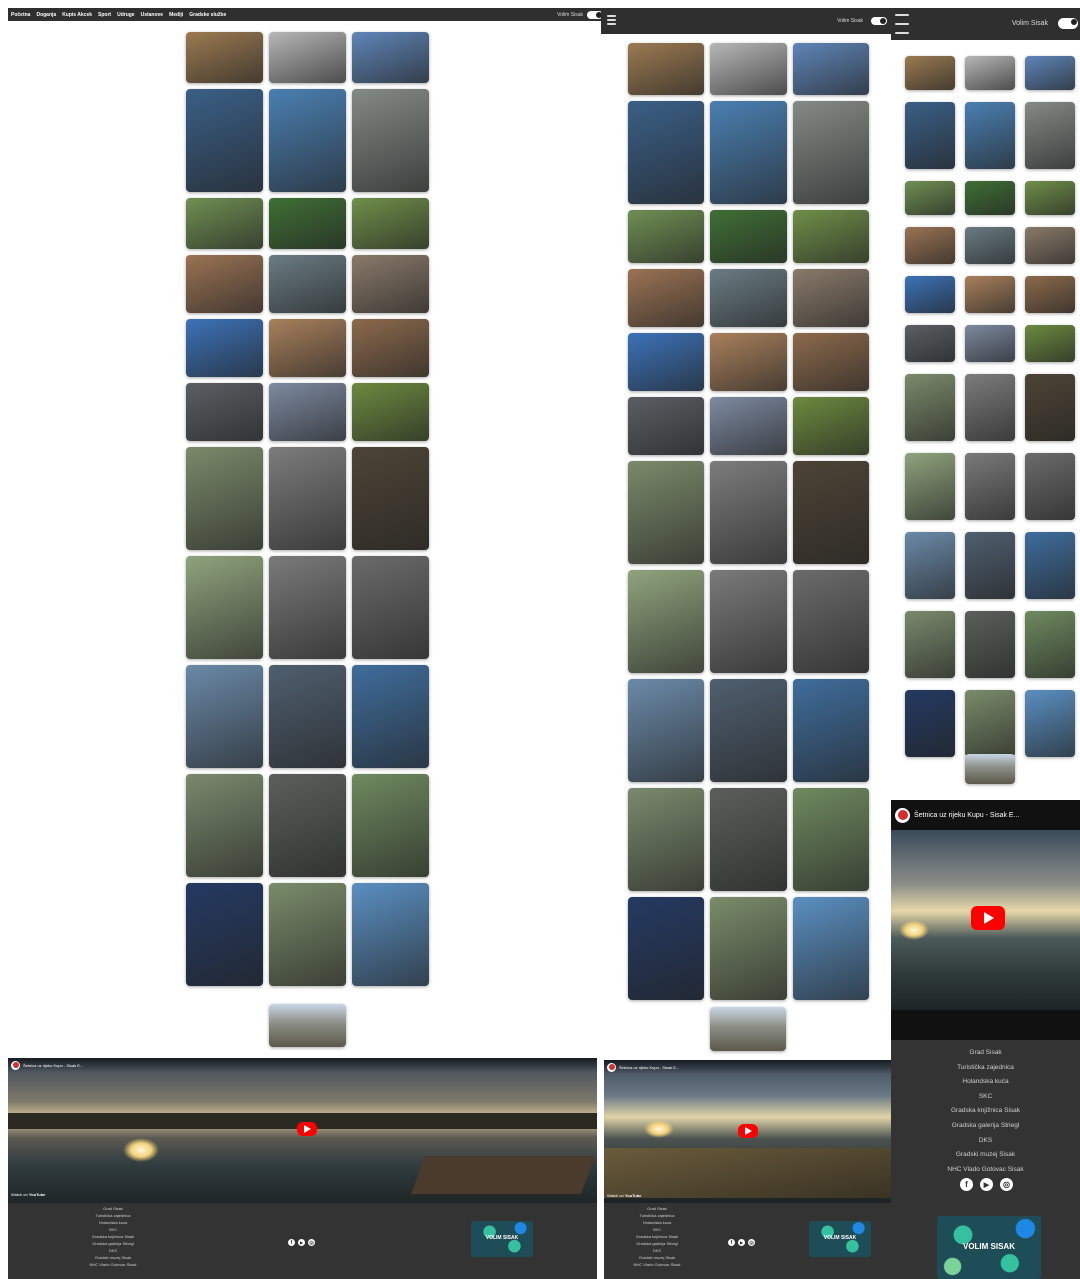 The width and height of the screenshot is (1080, 1279). What do you see at coordinates (879, 21) in the screenshot?
I see `theme-toggle` at bounding box center [879, 21].